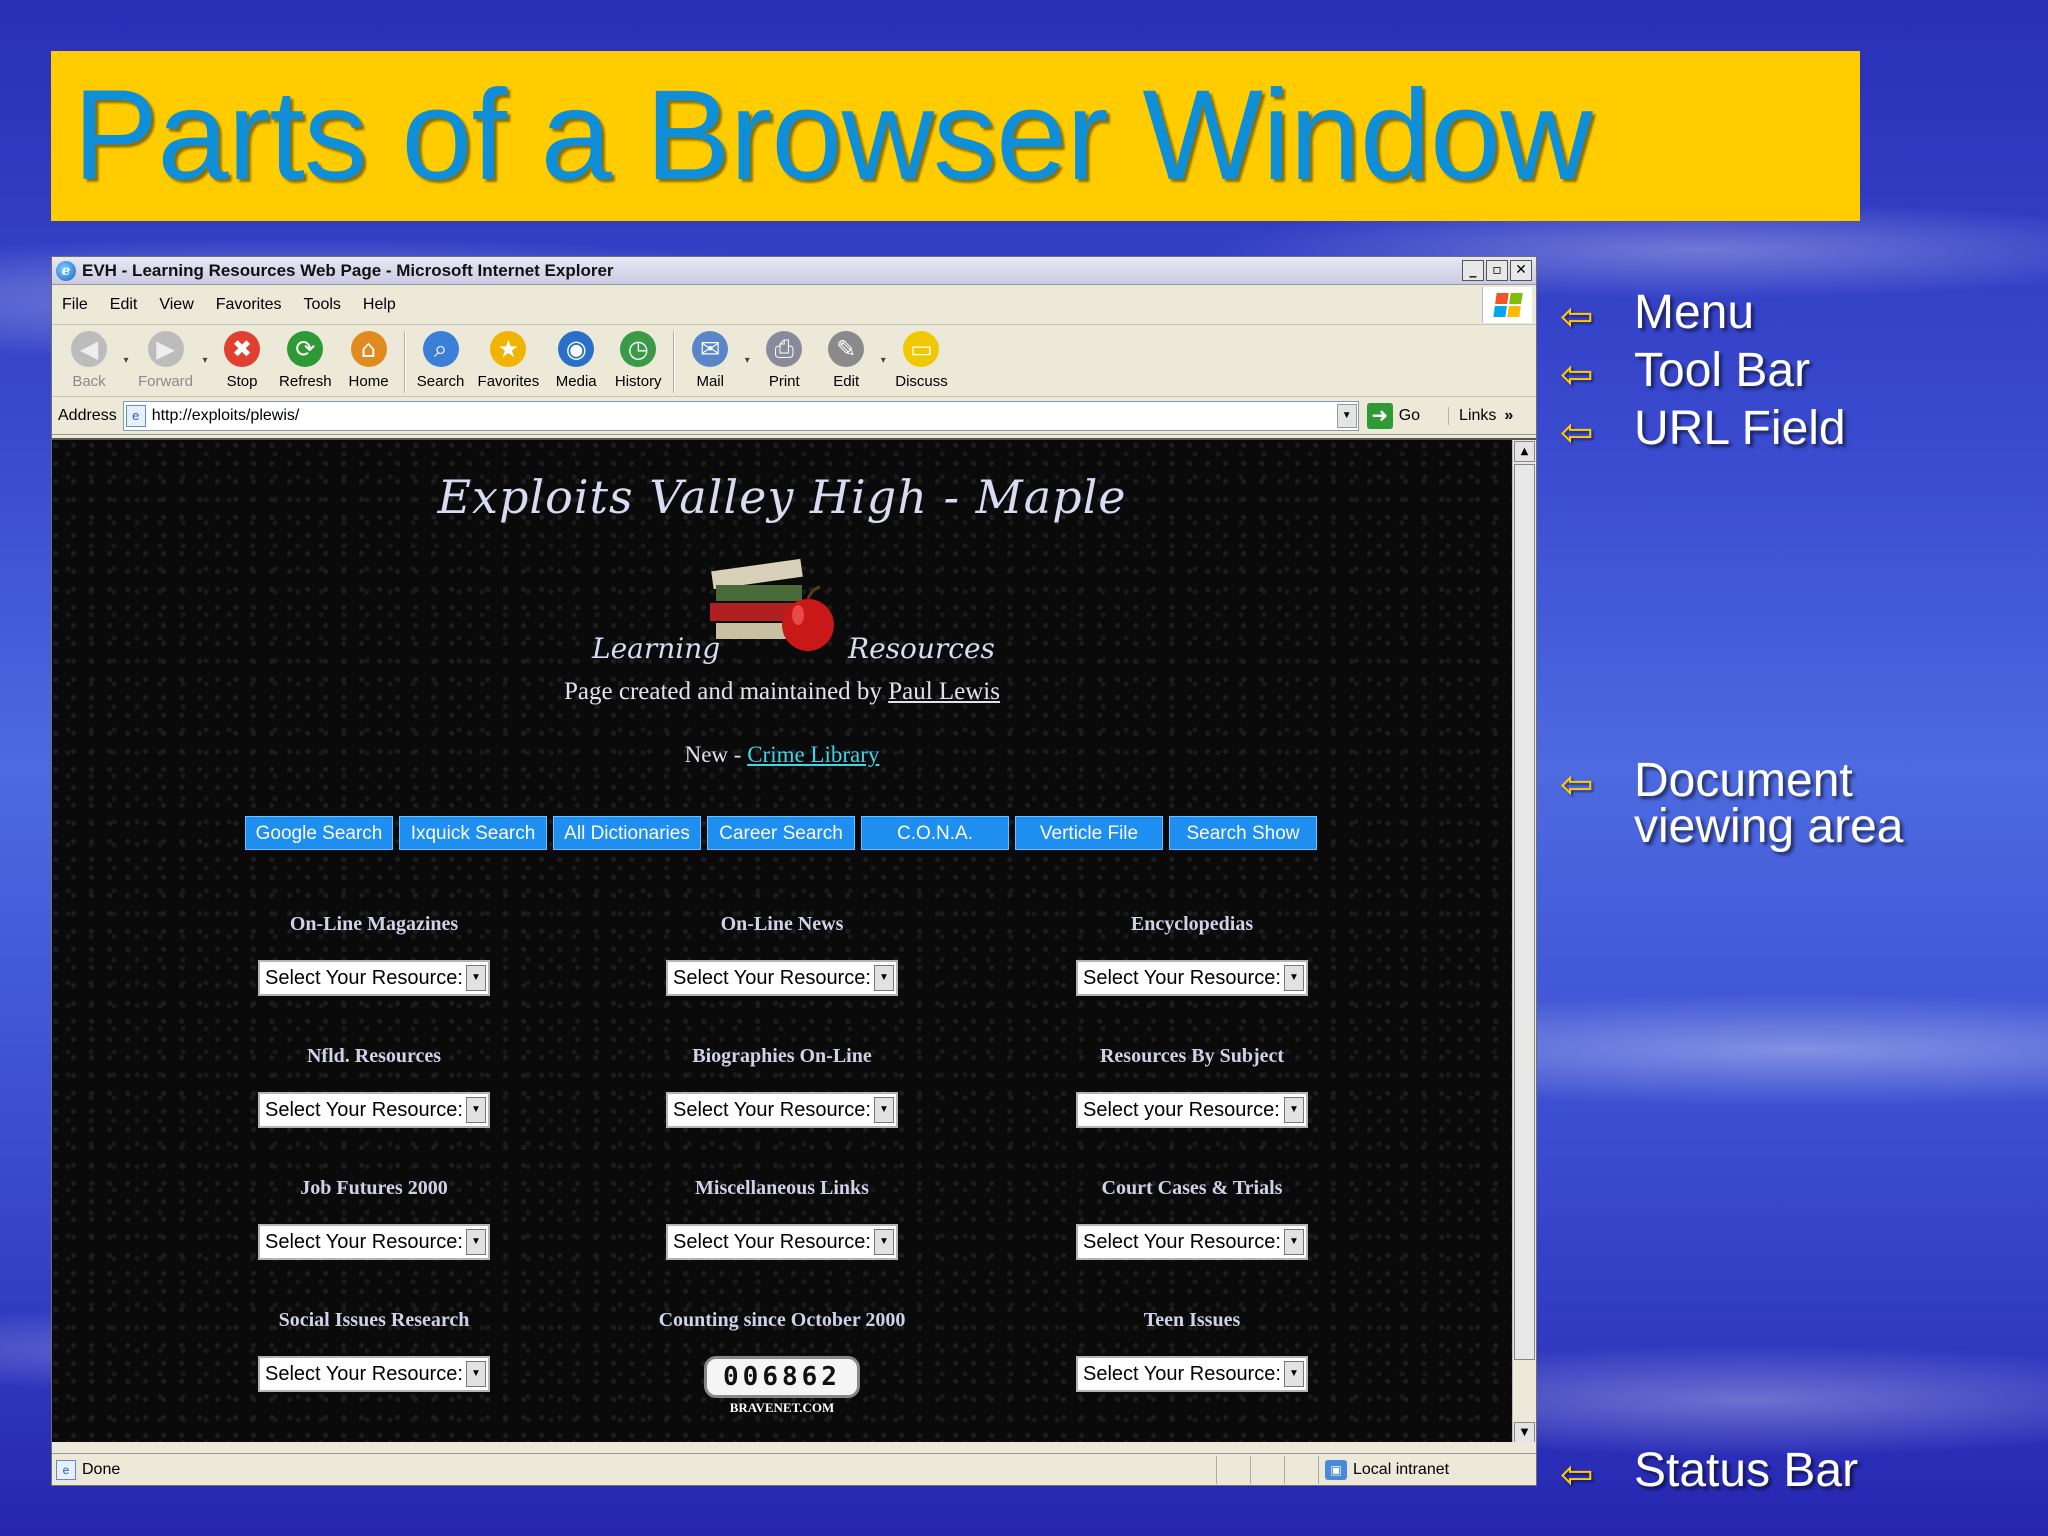 The height and width of the screenshot is (1536, 2048). Describe the element at coordinates (1524, 912) in the screenshot. I see `scroll-thumb` at that location.